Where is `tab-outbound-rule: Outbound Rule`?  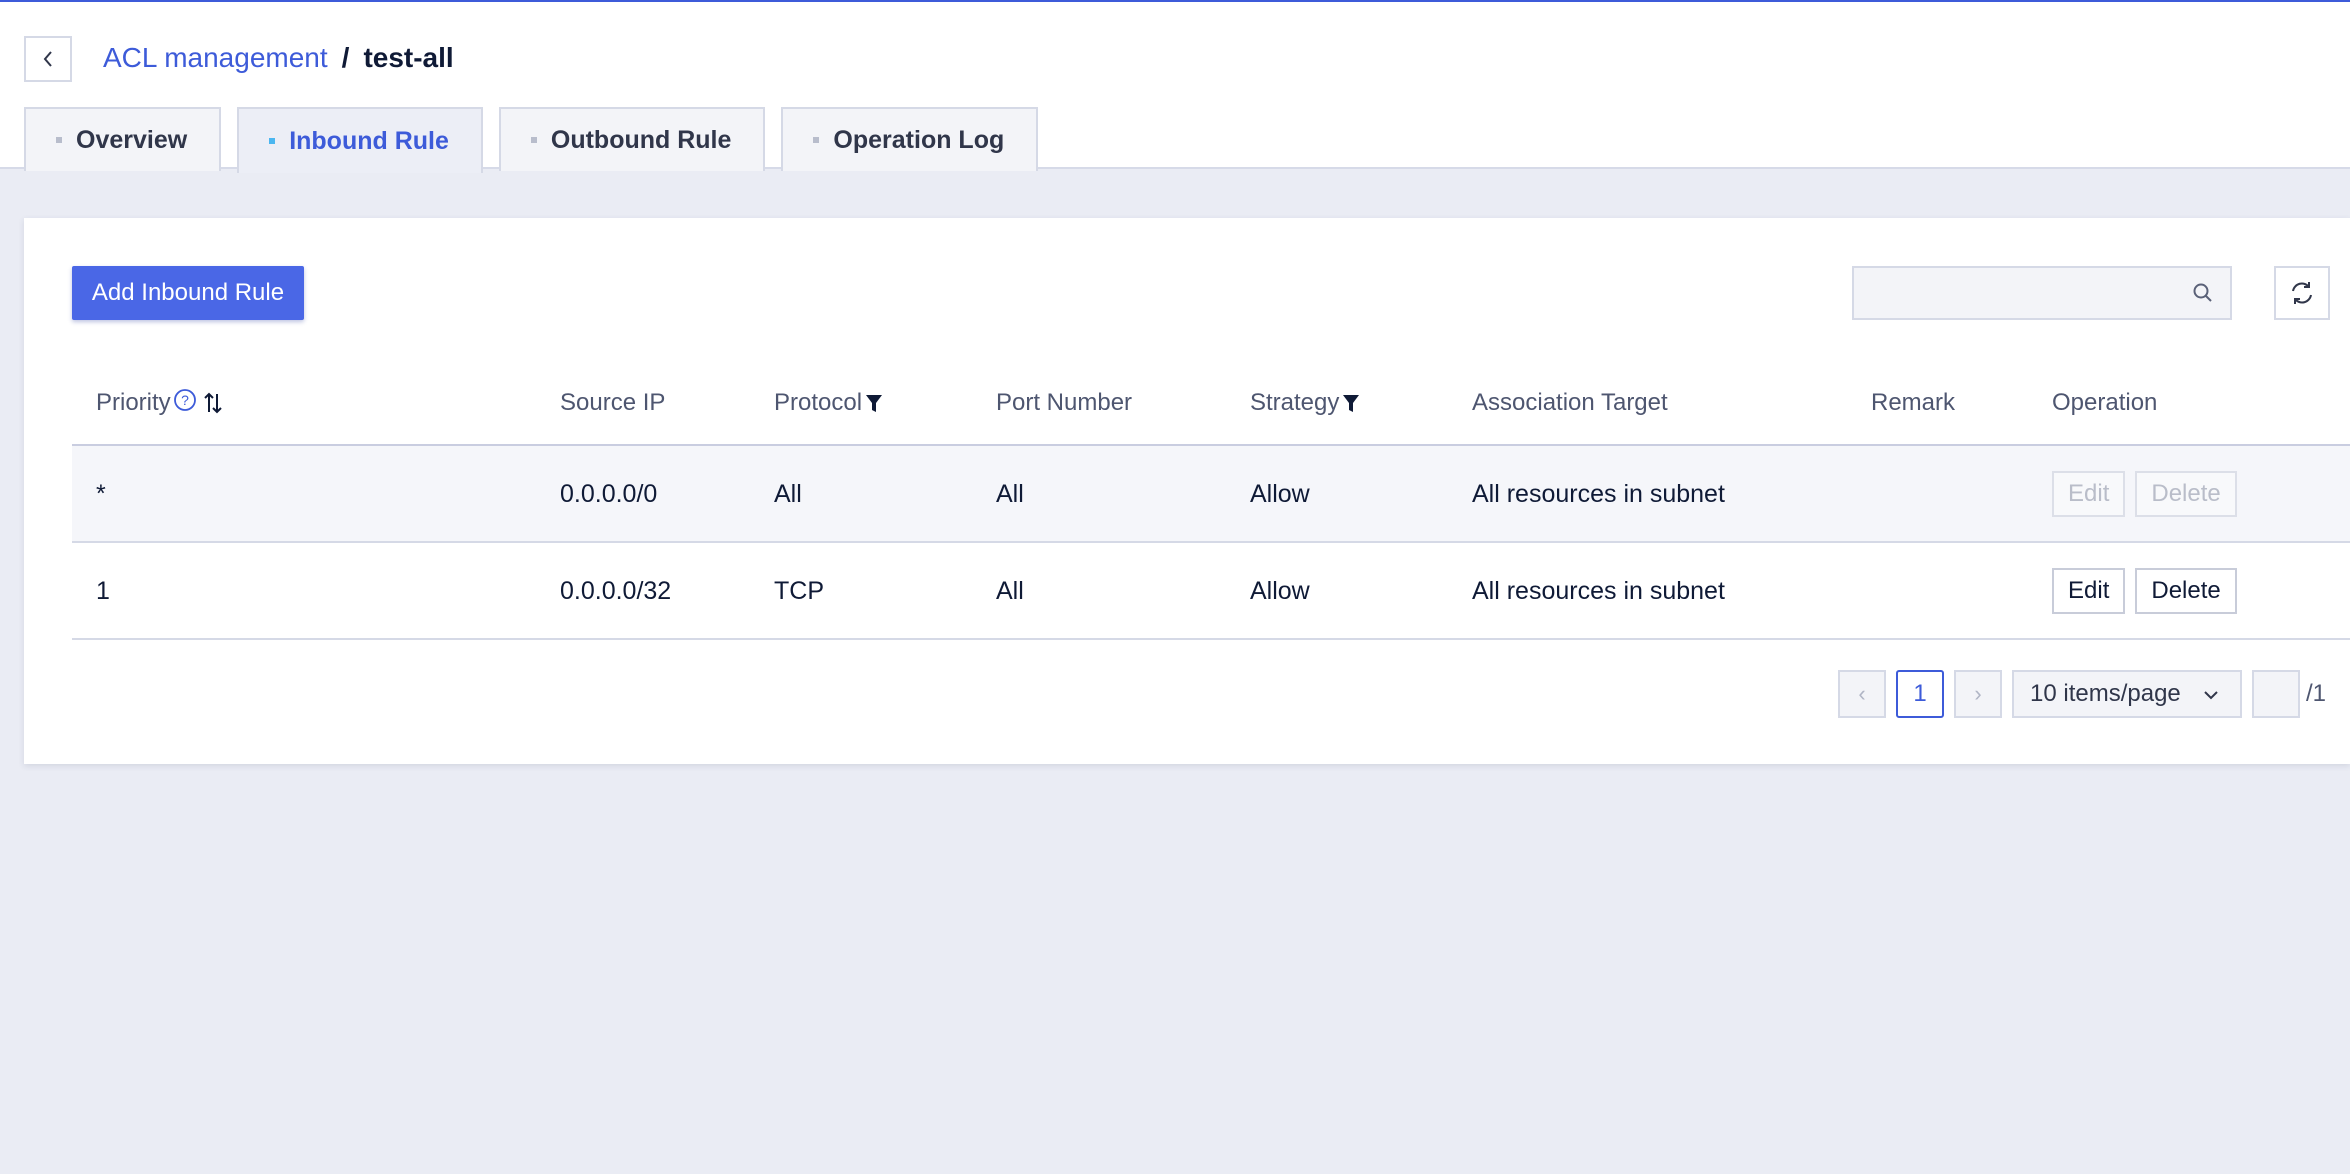
tab-outbound-rule: Outbound Rule is located at coordinates (632, 139).